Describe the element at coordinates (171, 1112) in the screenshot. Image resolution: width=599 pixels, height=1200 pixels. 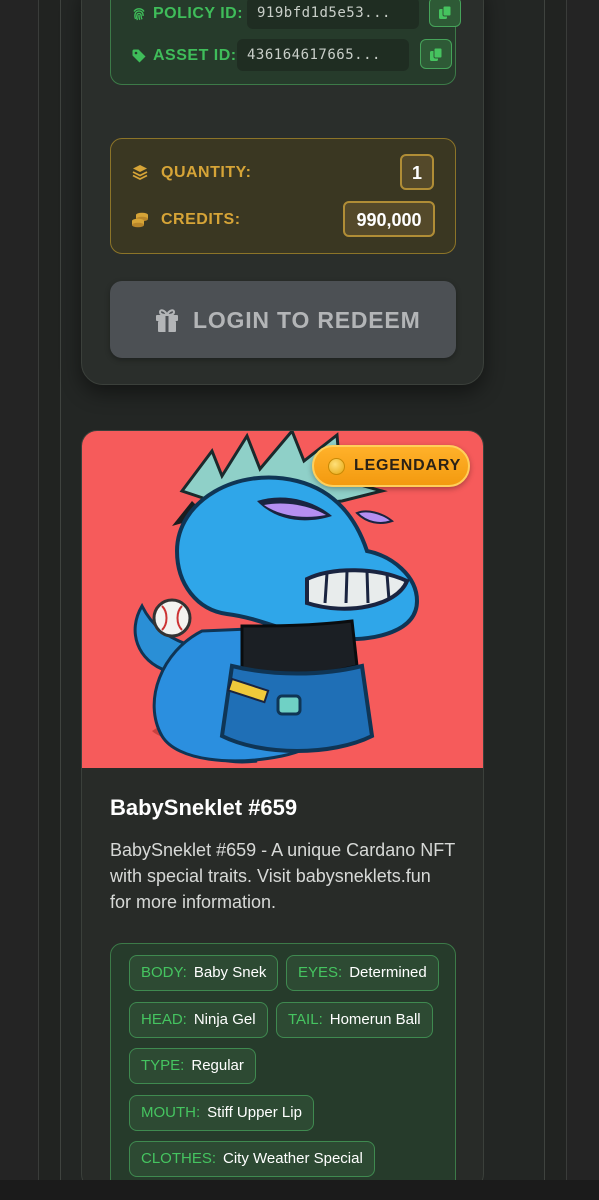
I see `trait-key: MOUTH:` at that location.